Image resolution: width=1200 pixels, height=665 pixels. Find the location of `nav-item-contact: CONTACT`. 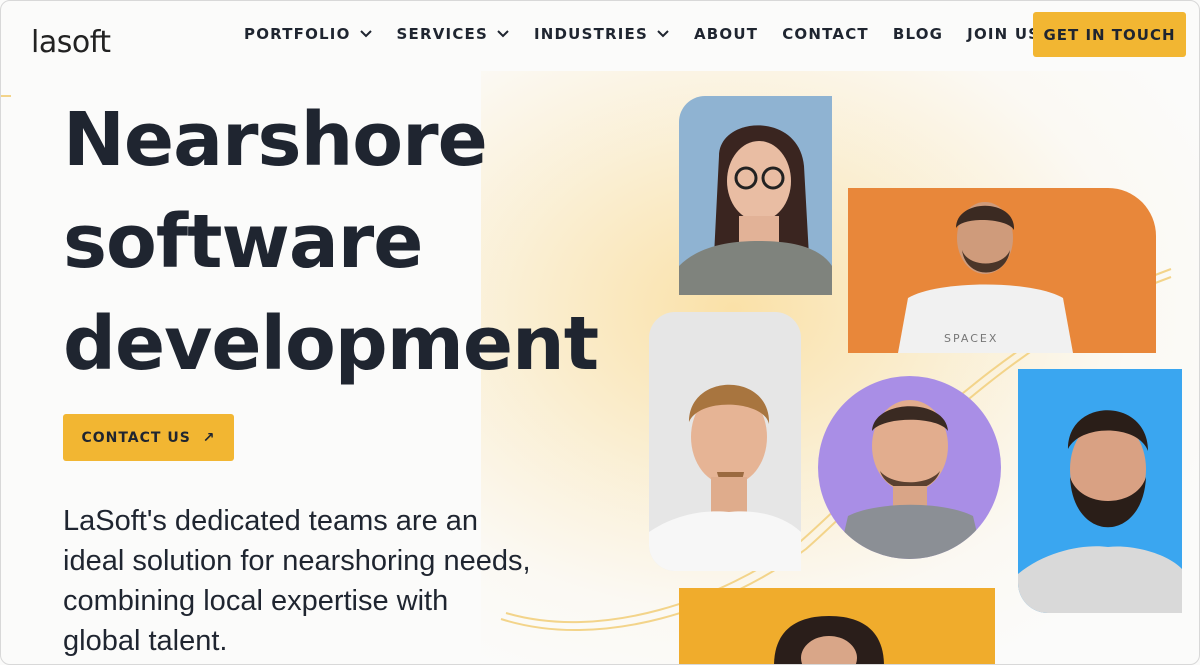

nav-item-contact: CONTACT is located at coordinates (825, 34).